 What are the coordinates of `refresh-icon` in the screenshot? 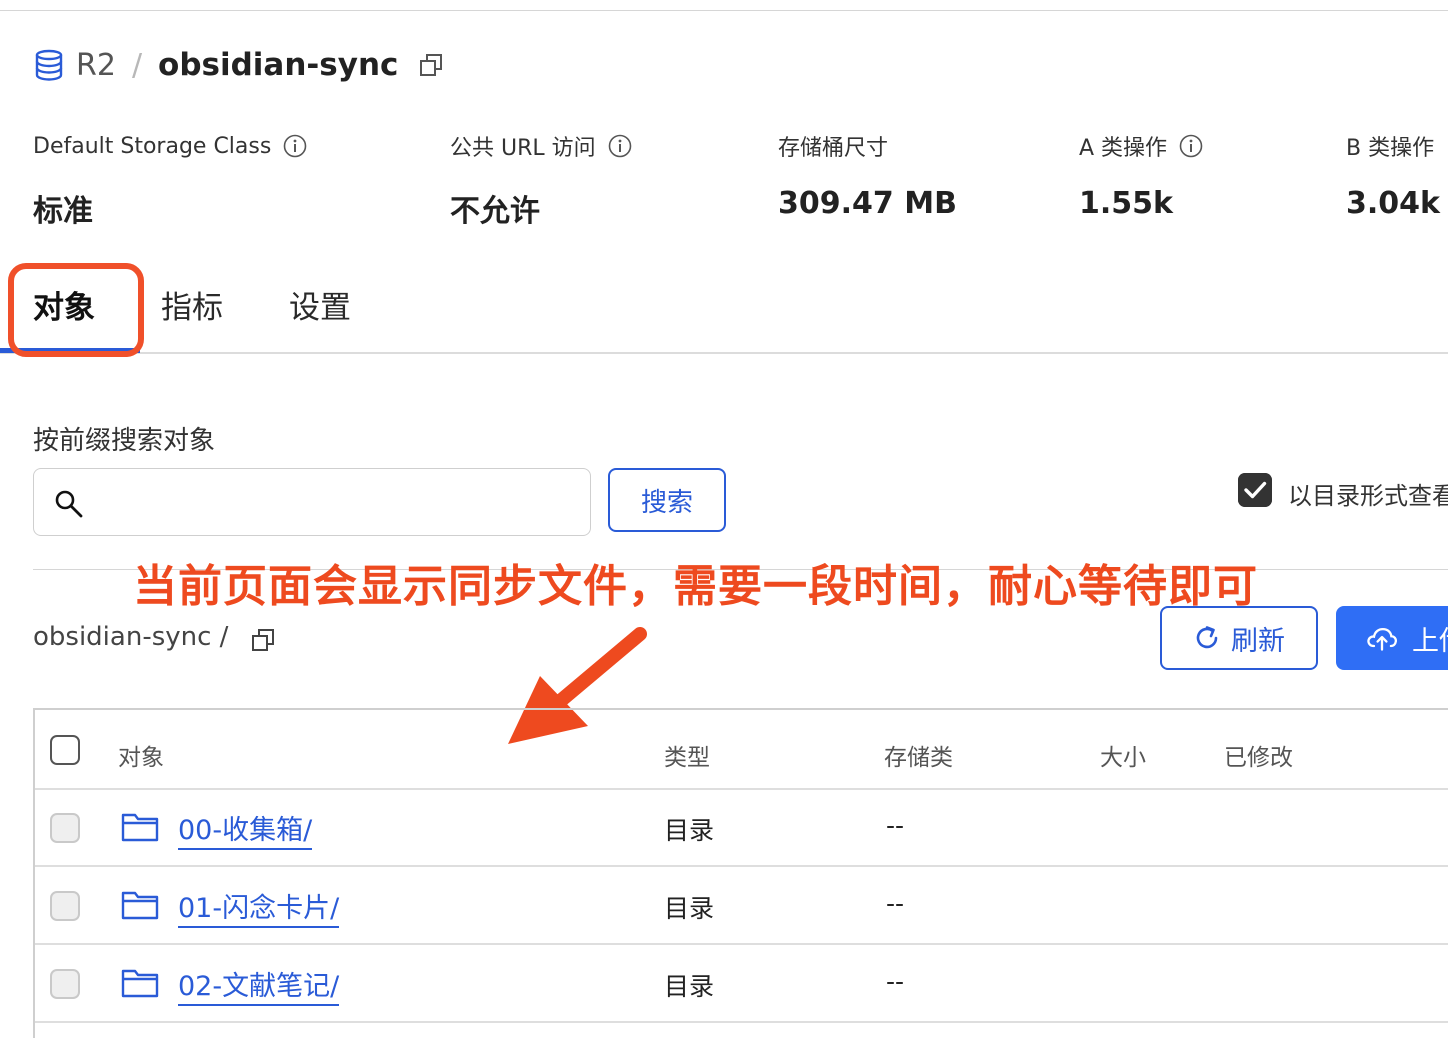 It's located at (1207, 637).